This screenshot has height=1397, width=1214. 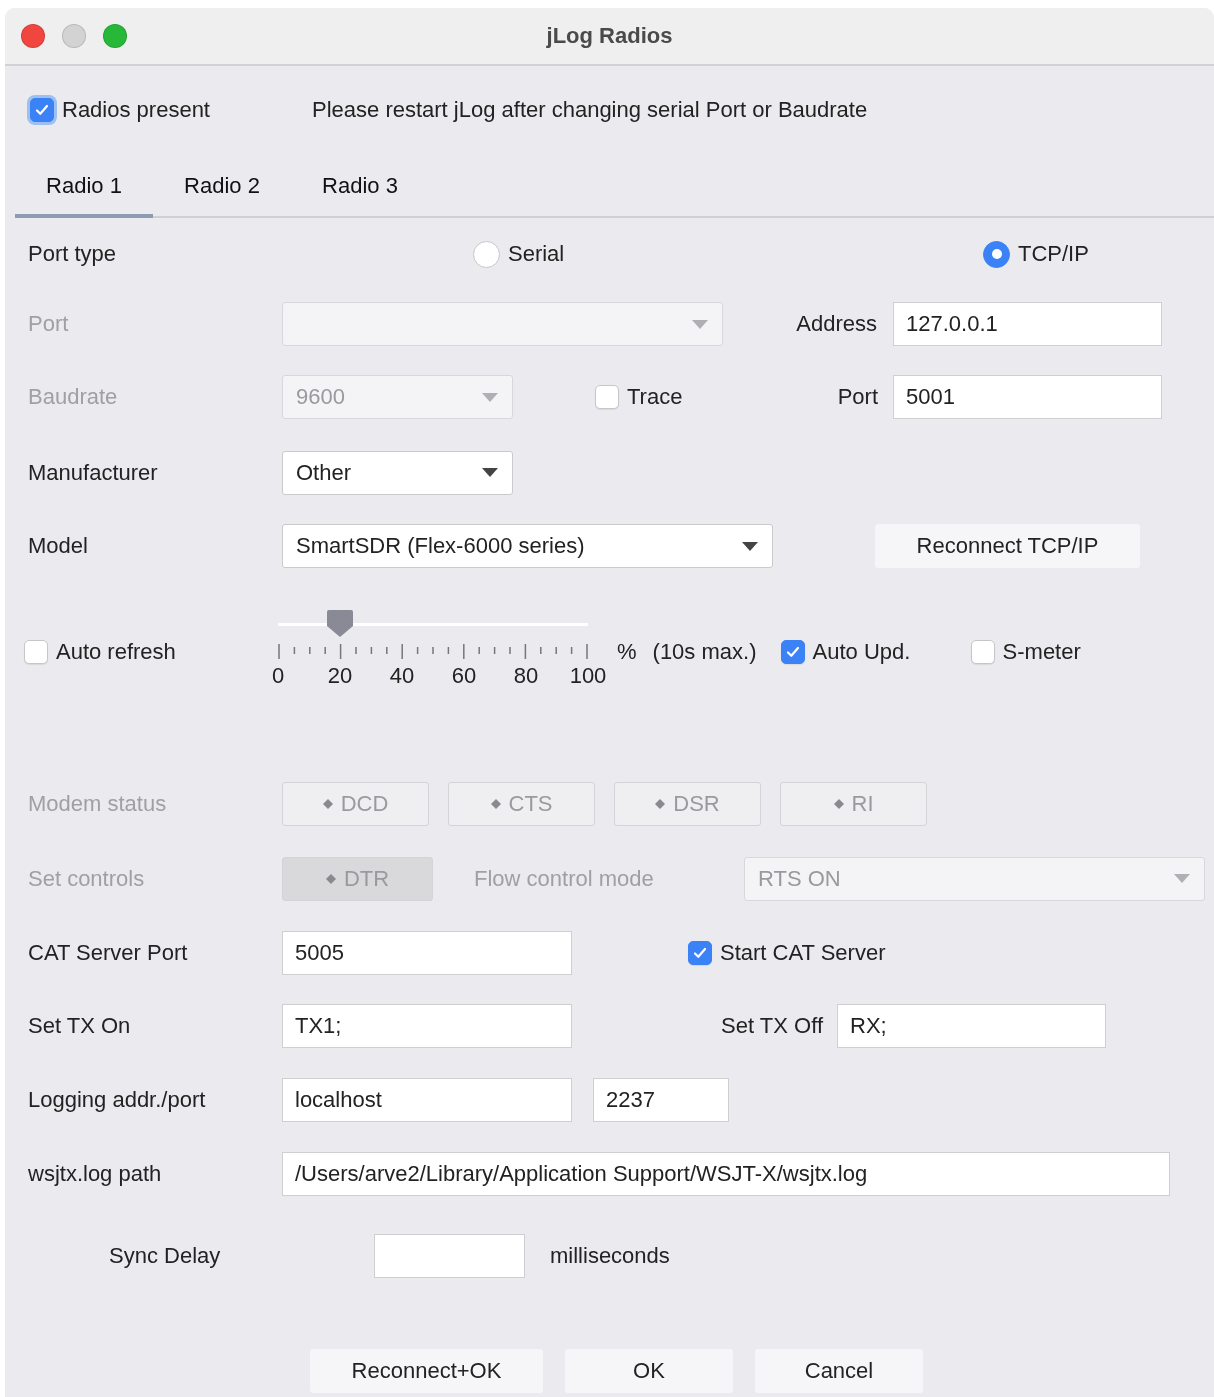 What do you see at coordinates (610, 1256) in the screenshot?
I see `unit-label: milliseconds` at bounding box center [610, 1256].